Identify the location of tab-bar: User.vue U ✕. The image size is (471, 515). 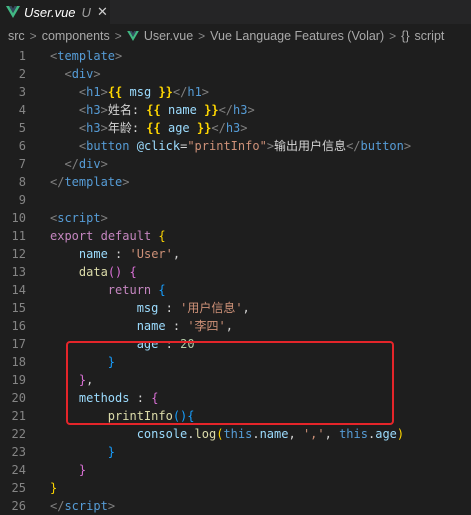
(235, 12).